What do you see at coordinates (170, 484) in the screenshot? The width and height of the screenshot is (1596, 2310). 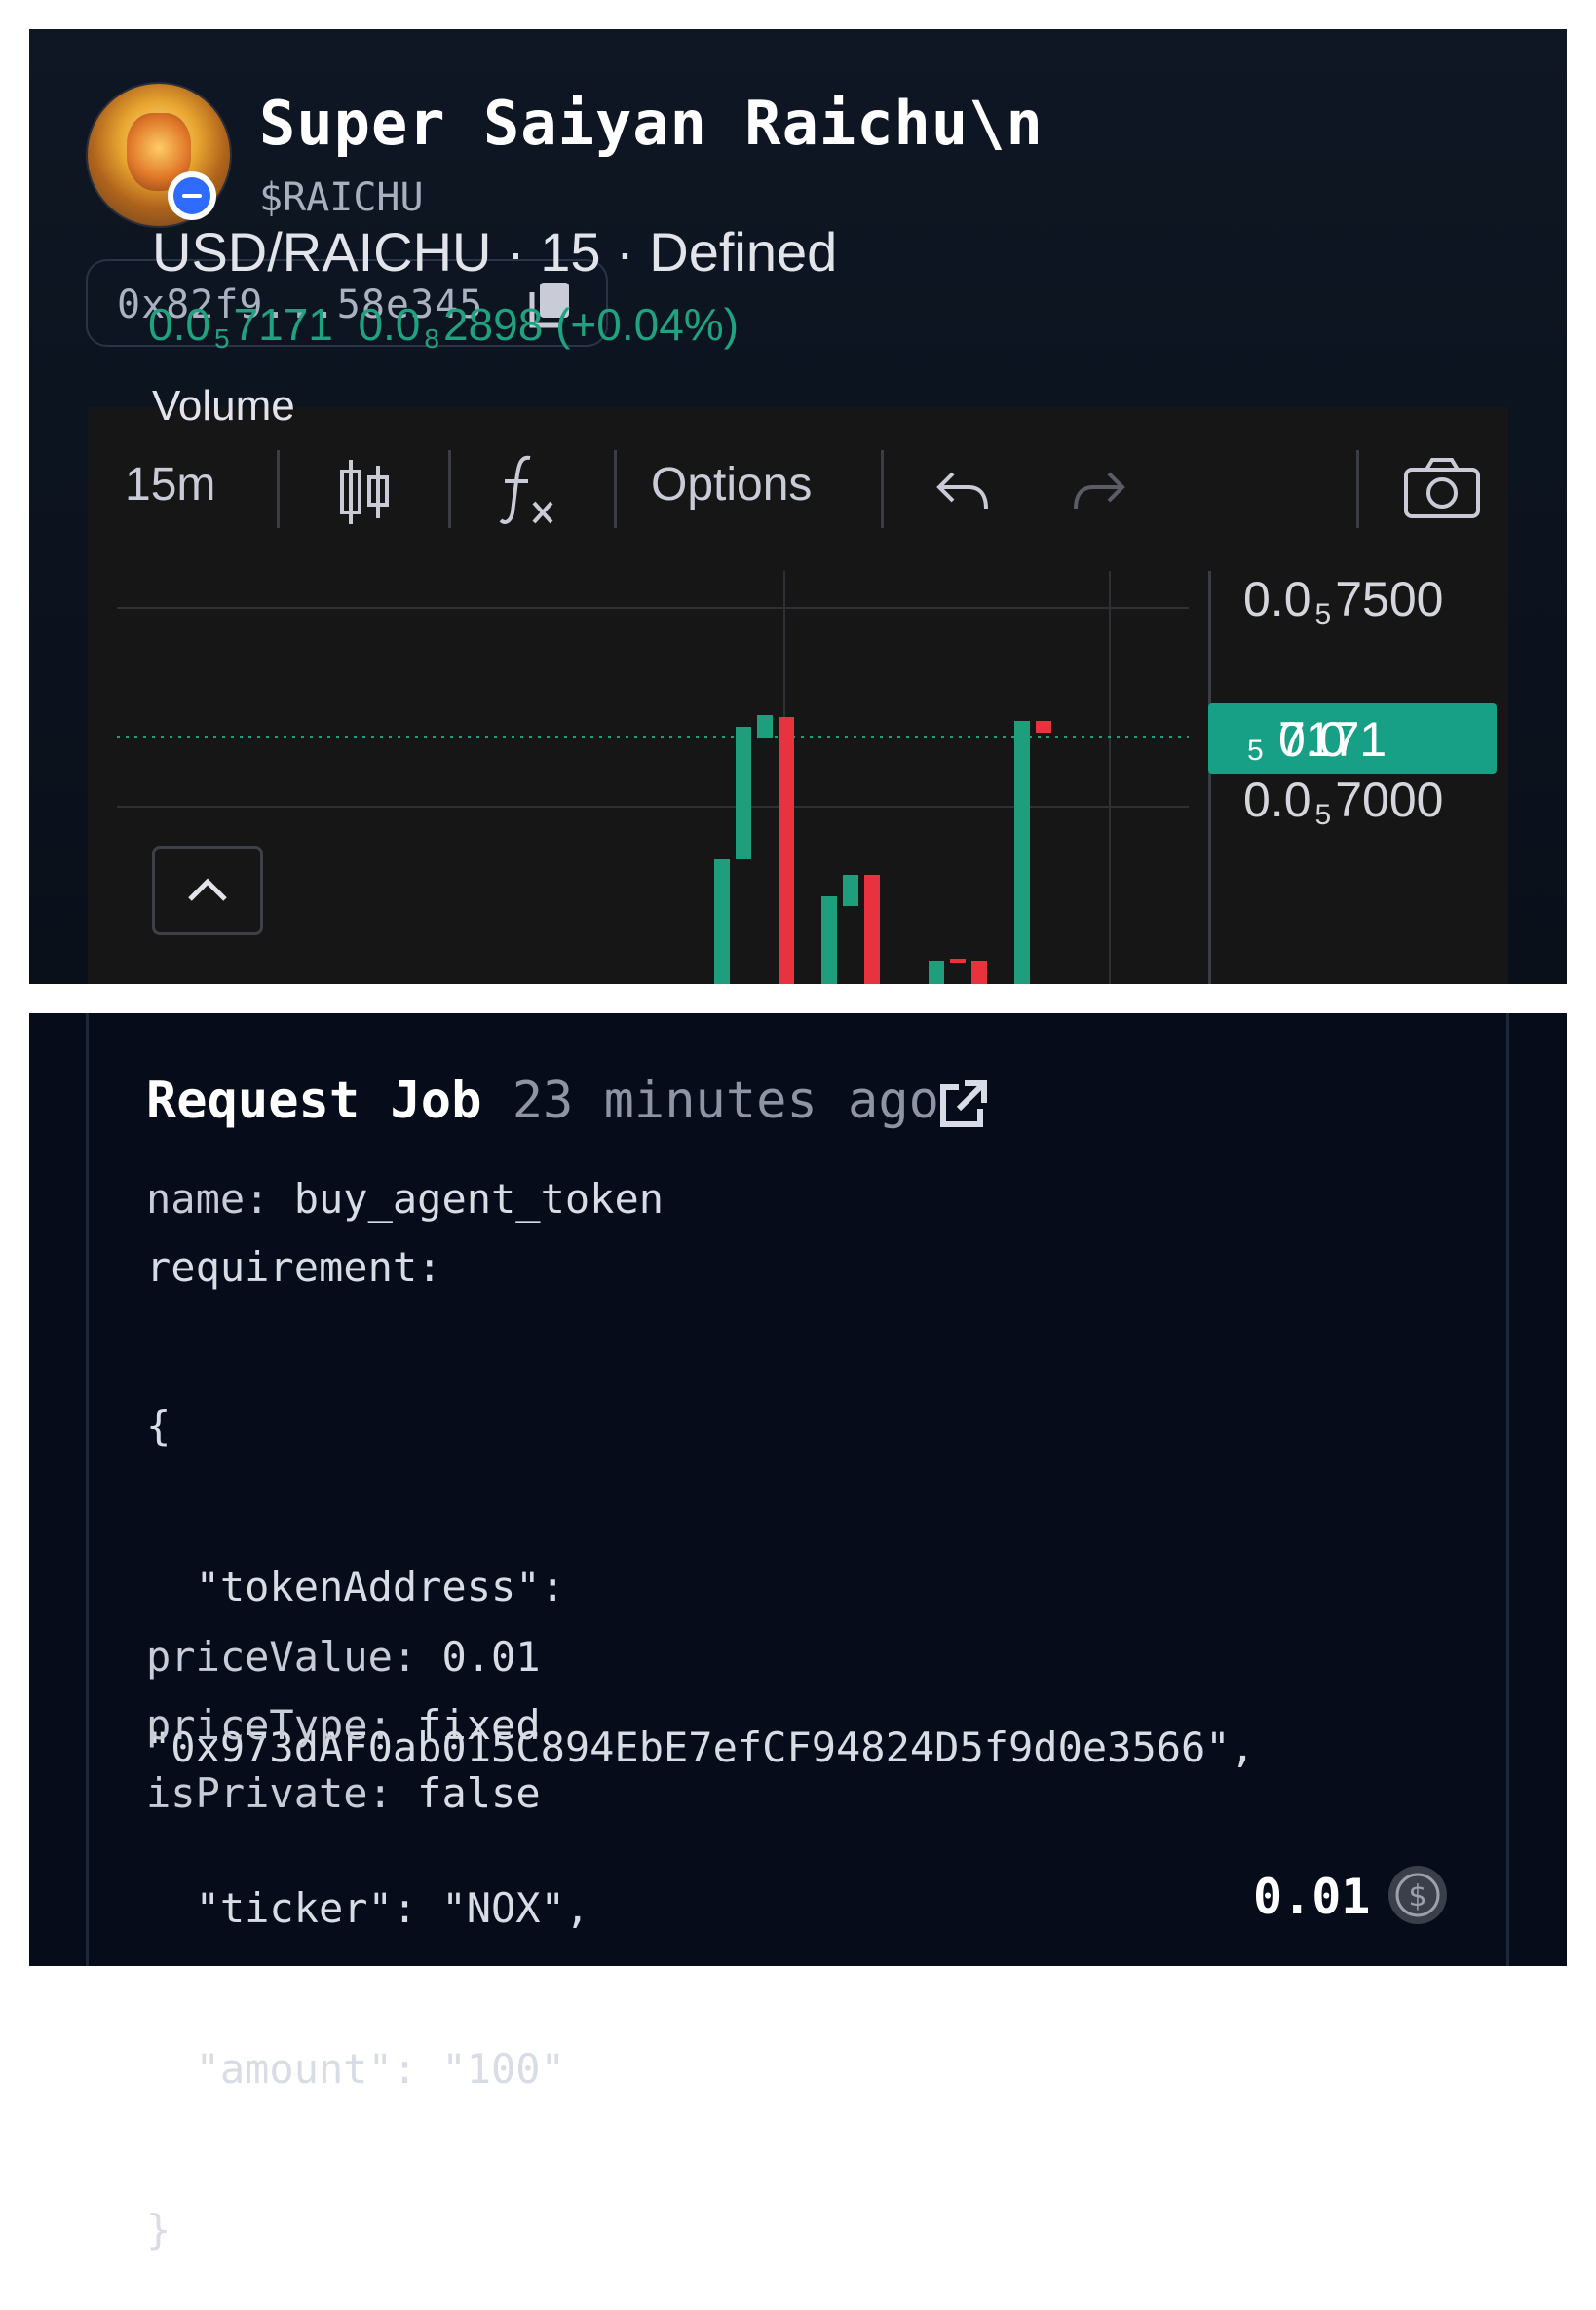 I see `interval-selector: 15m` at bounding box center [170, 484].